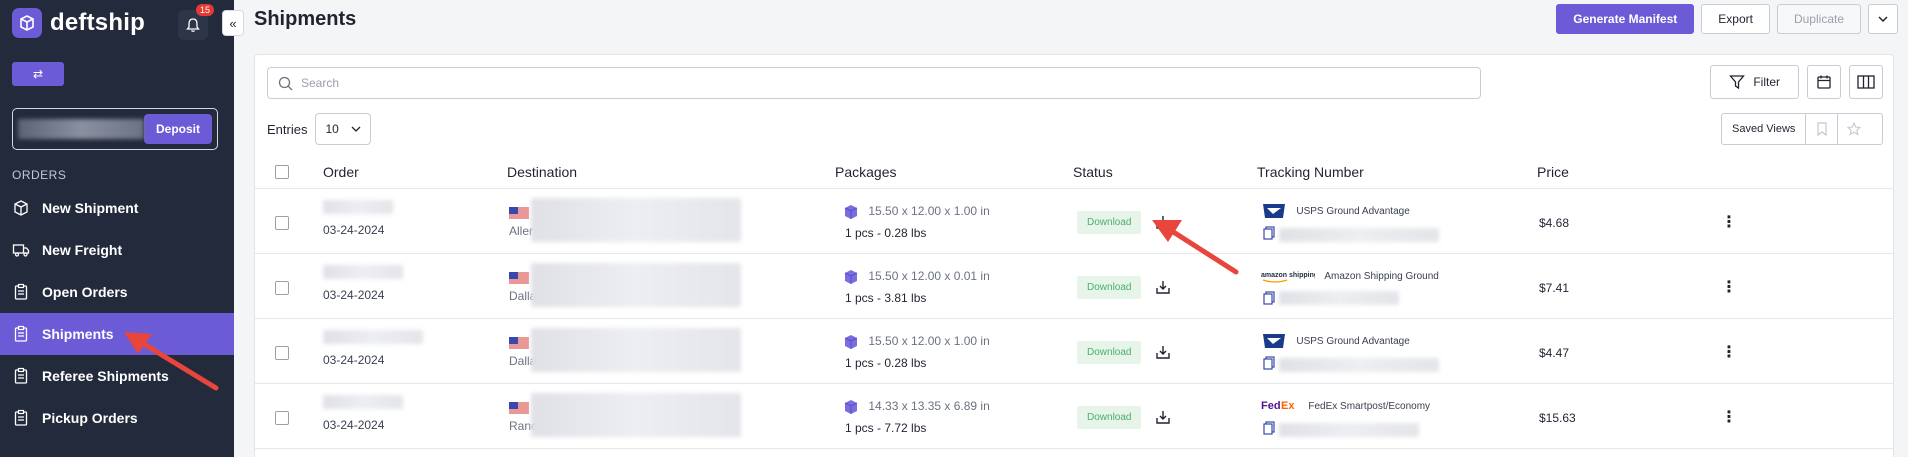  I want to click on shipment-price: $4.47, so click(1554, 353).